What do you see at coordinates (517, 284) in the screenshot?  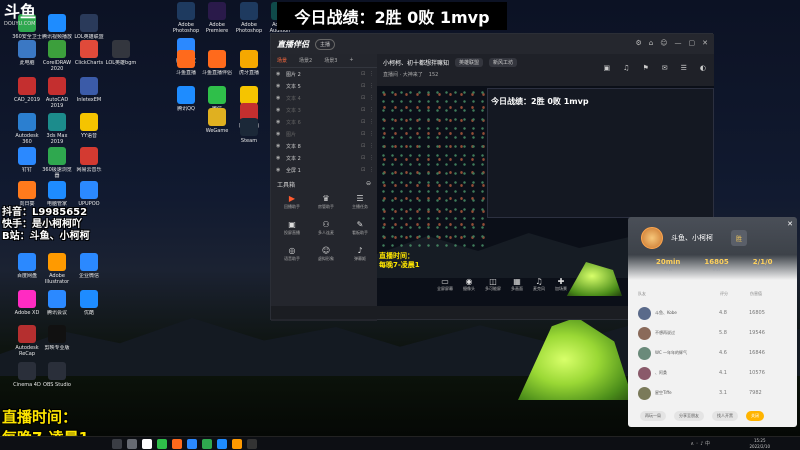 I see `capture-tool: ▦ 多画面` at bounding box center [517, 284].